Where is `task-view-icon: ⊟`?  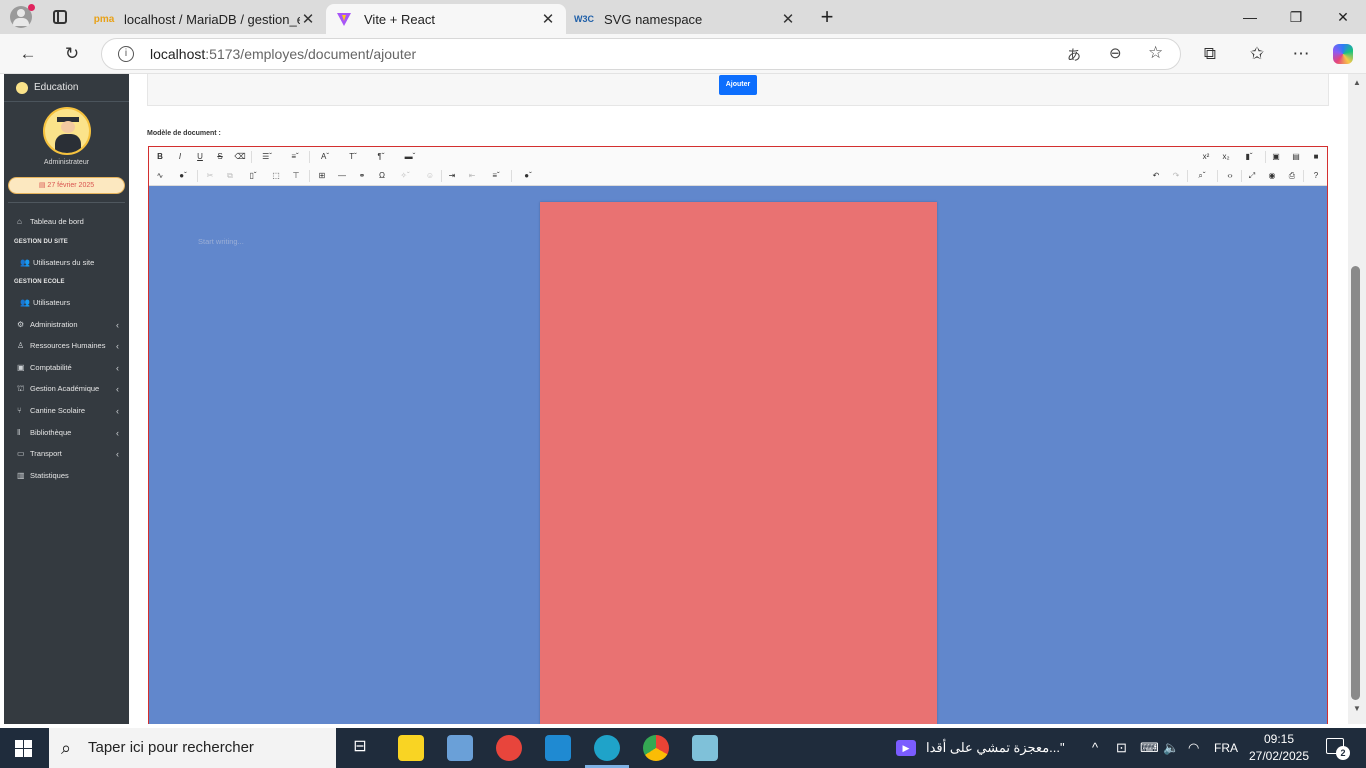 task-view-icon: ⊟ is located at coordinates (360, 747).